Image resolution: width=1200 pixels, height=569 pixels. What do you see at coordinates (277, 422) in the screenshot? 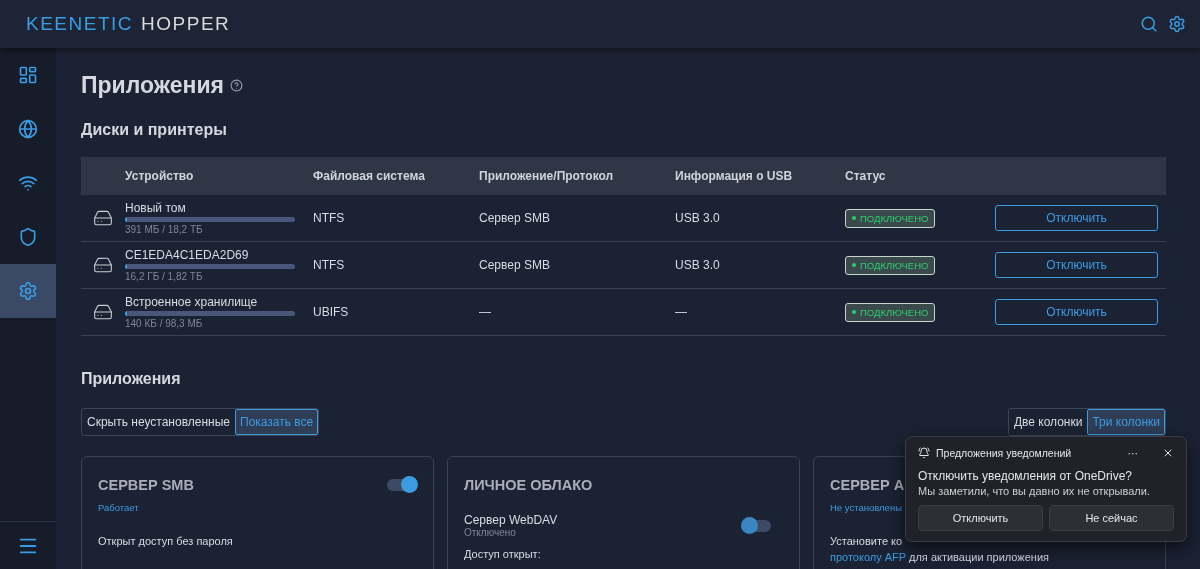
I see `filter-tab: Показать все` at bounding box center [277, 422].